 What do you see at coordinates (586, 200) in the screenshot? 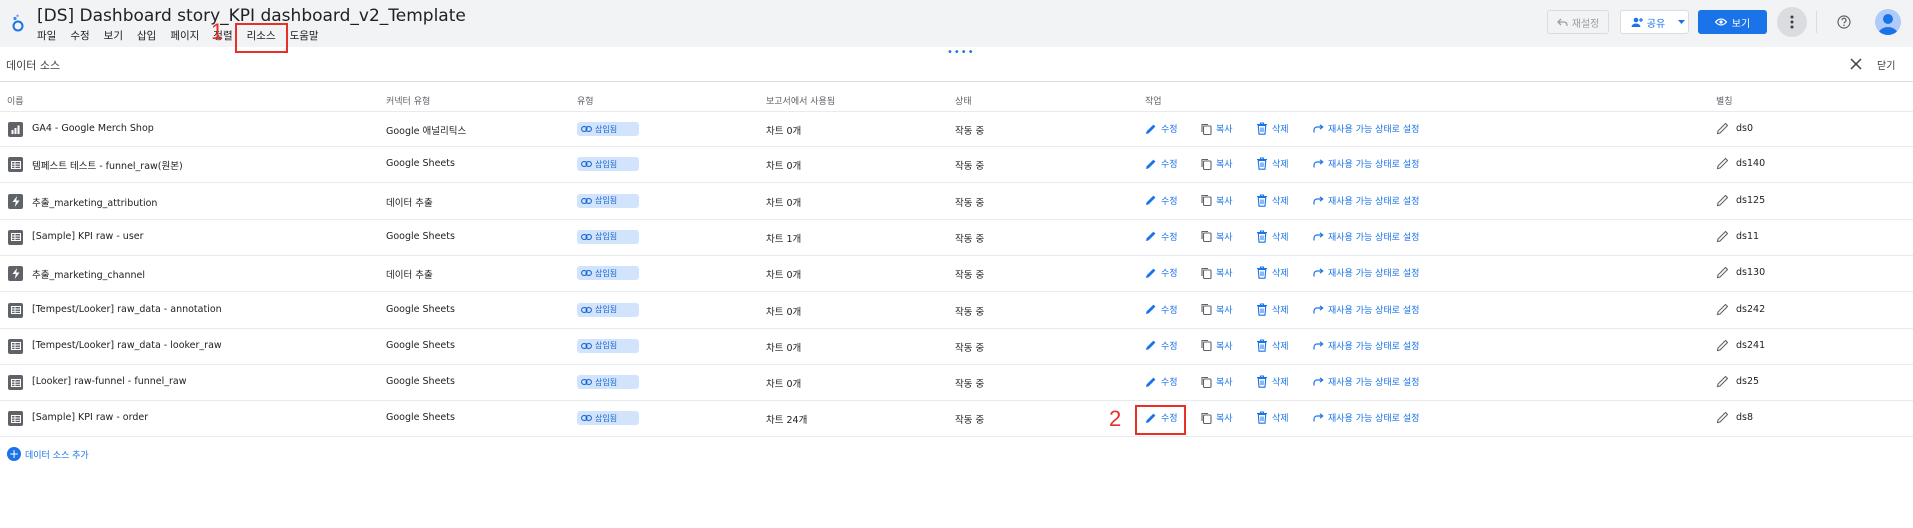
I see `link-icon` at bounding box center [586, 200].